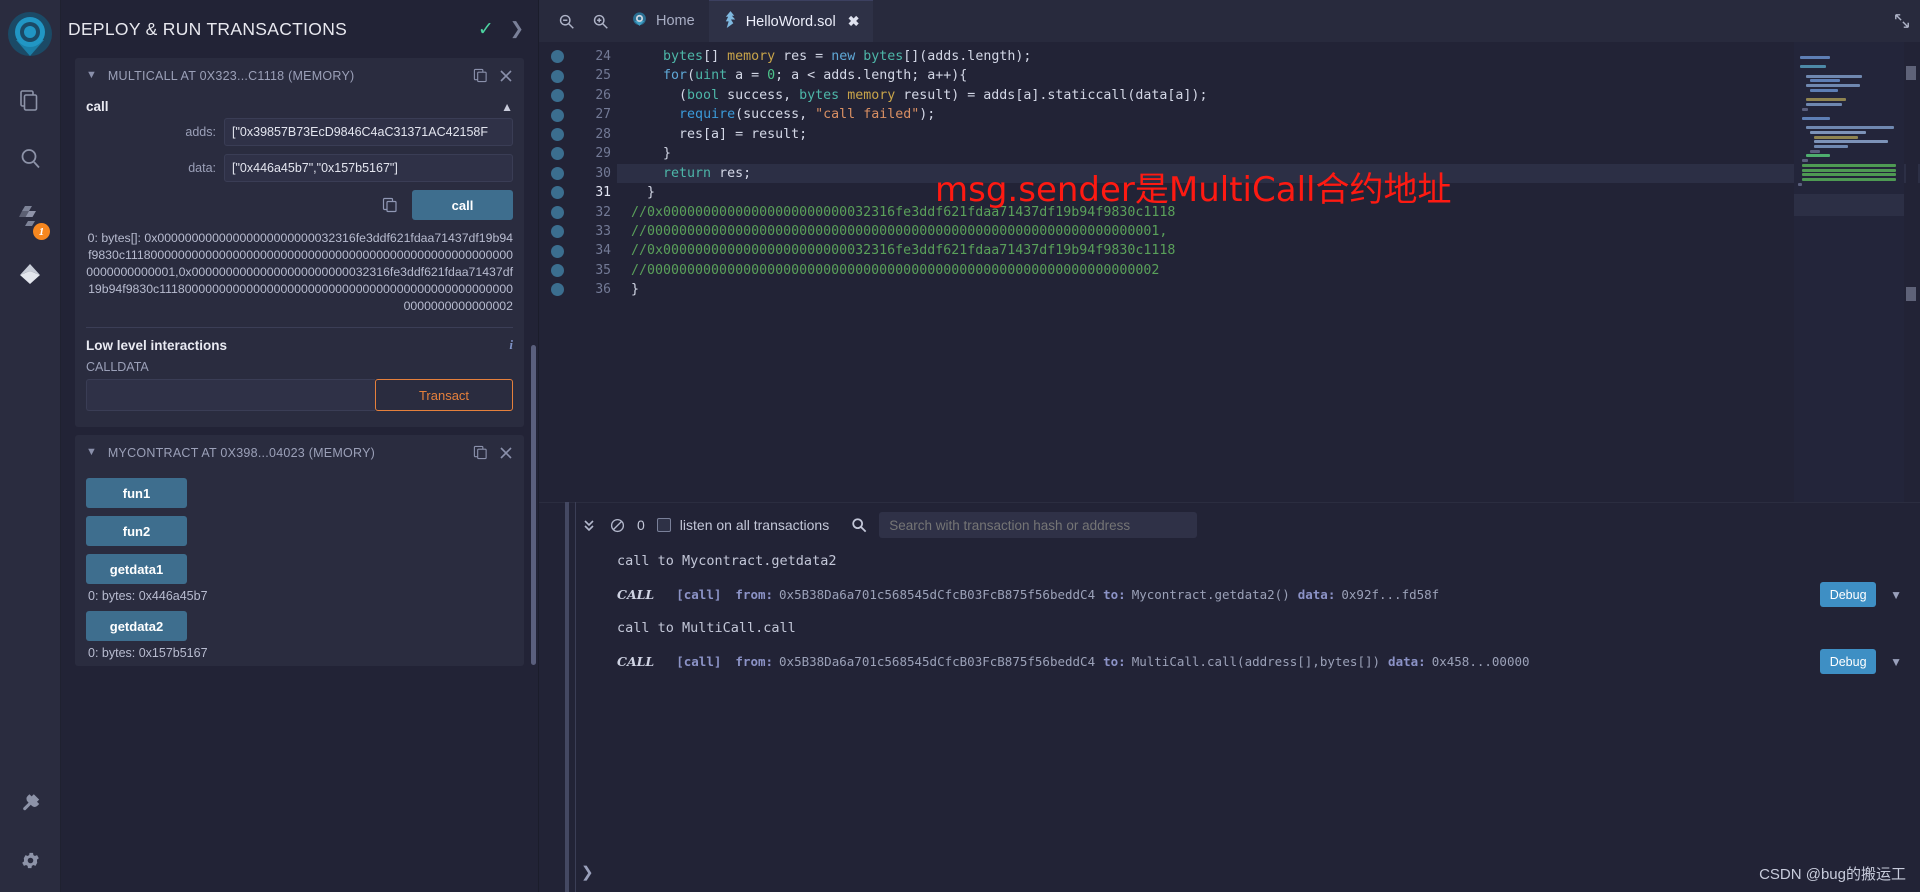  Describe the element at coordinates (511, 345) in the screenshot. I see `info-icon: i` at that location.